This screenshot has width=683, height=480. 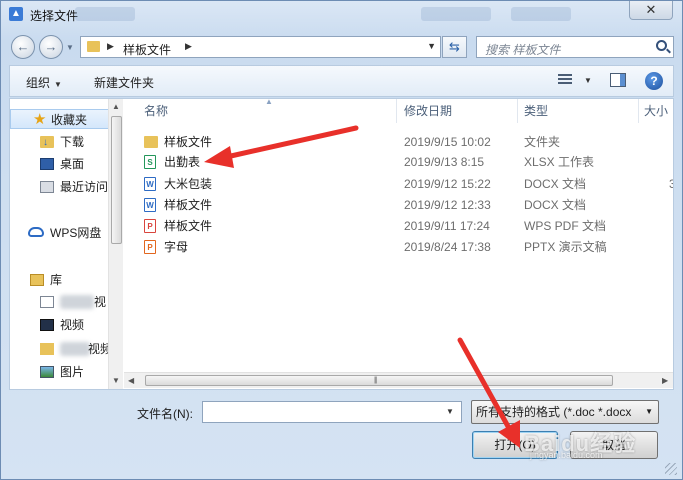 I want to click on file-type-filter-select: 所有支持的格式 (*.doc *.docx ▼, so click(x=565, y=412).